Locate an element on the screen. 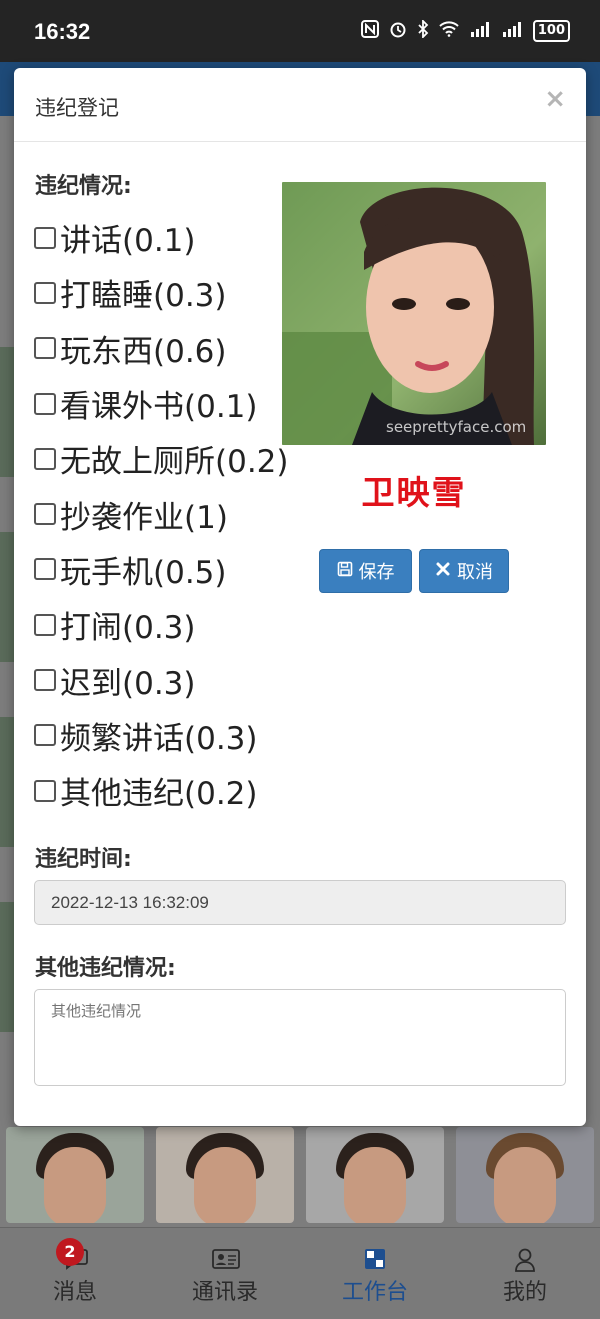 The height and width of the screenshot is (1319, 600). violation-option-label: 其他违纪(0.2) is located at coordinates (159, 794).